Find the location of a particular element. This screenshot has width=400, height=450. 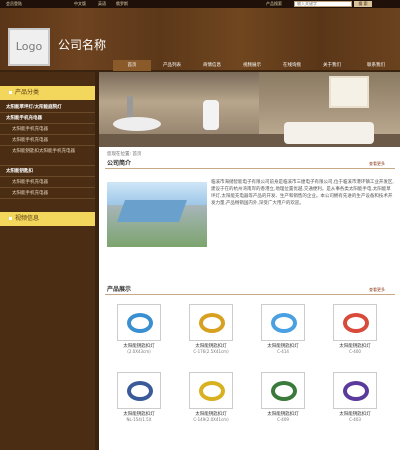

nav-contact: 联系我们 is located at coordinates (376, 65).